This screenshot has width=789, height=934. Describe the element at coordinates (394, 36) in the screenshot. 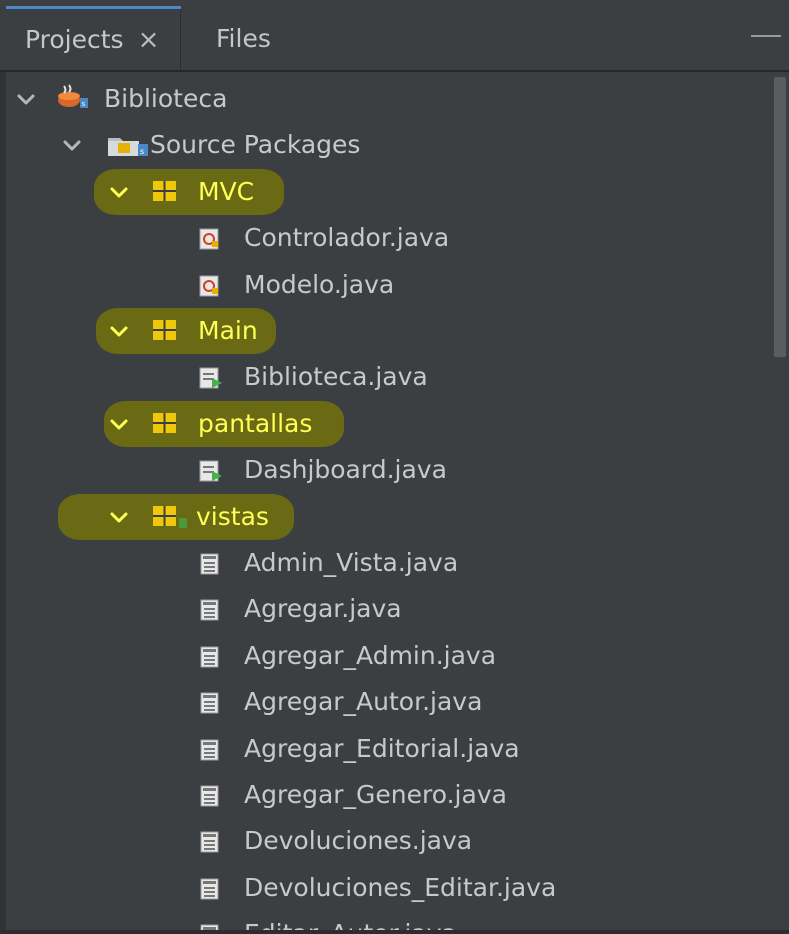

I see `tab-bar: Projects × Files` at that location.